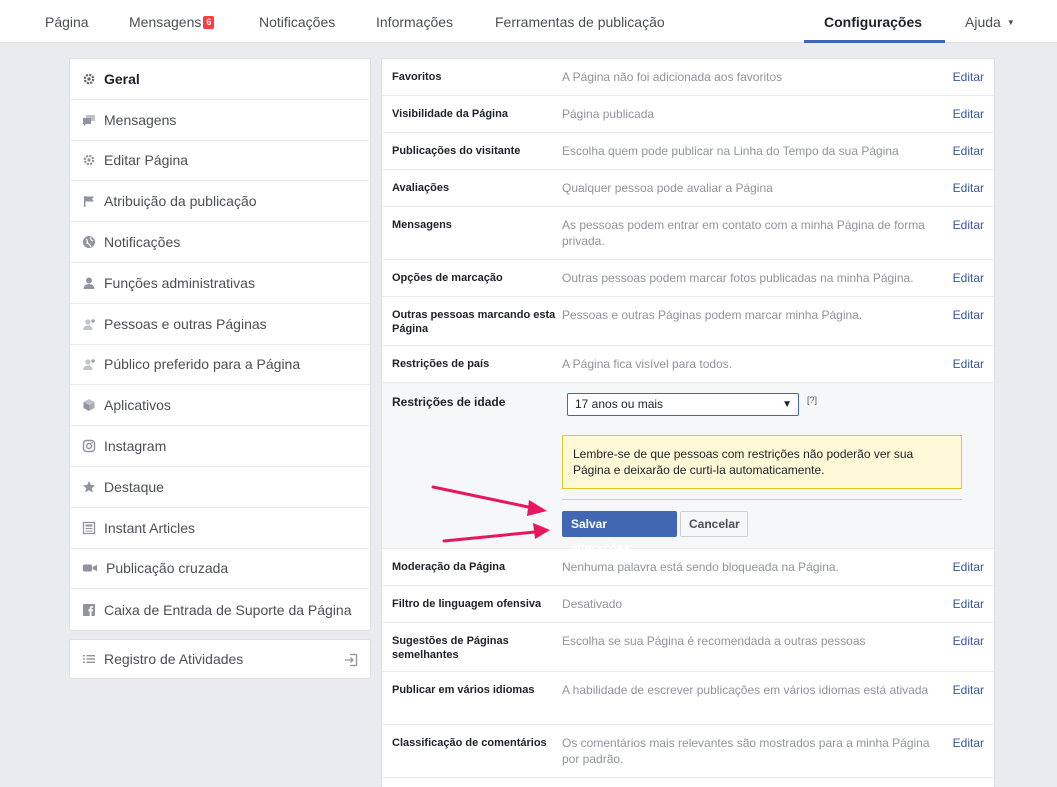  I want to click on sidebar-item-caixa-suporte: Caixa de Entrada de Suporte da Página, so click(220, 609).